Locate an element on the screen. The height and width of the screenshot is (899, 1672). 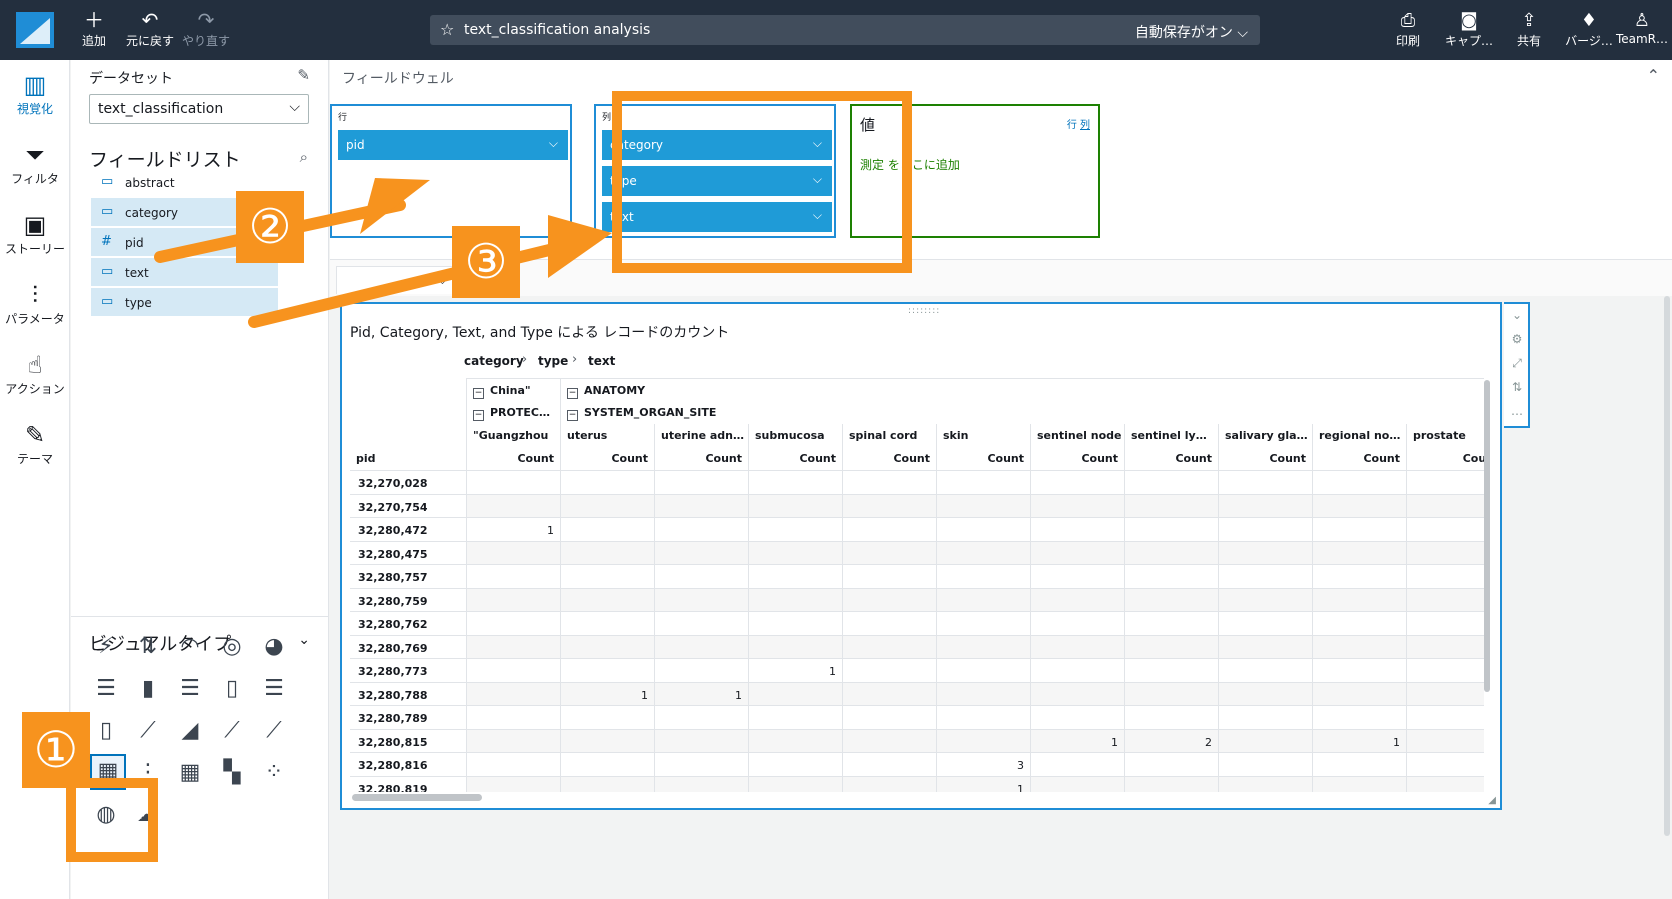
quicksight-logo is located at coordinates (35, 30).